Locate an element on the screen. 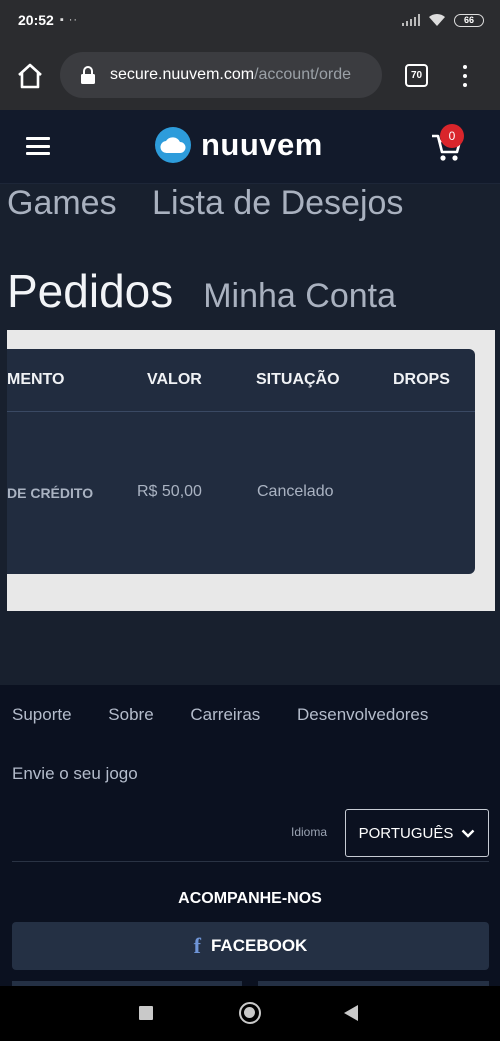 The image size is (500, 1041). cart-count-badge: 0 is located at coordinates (452, 136).